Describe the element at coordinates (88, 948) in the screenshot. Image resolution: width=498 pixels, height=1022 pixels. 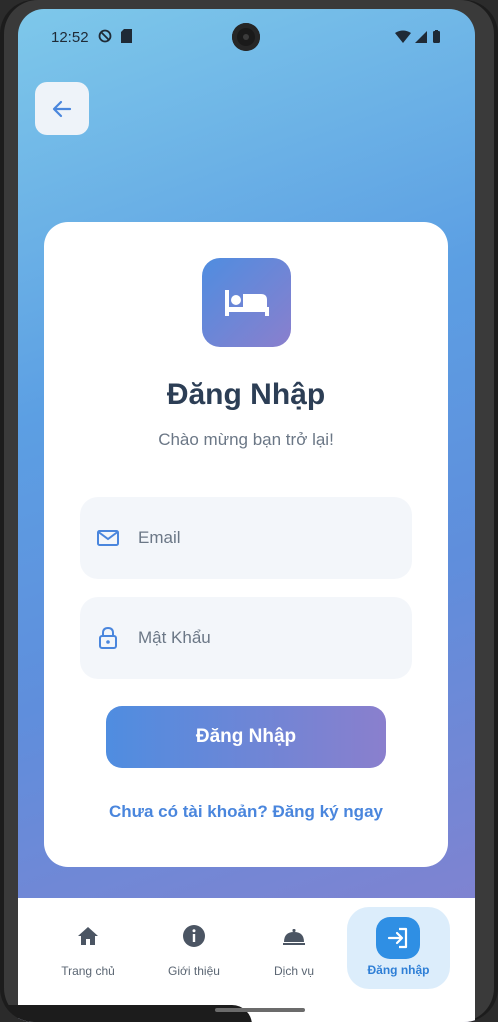
I see `nav-item-home: Trang chủ` at that location.